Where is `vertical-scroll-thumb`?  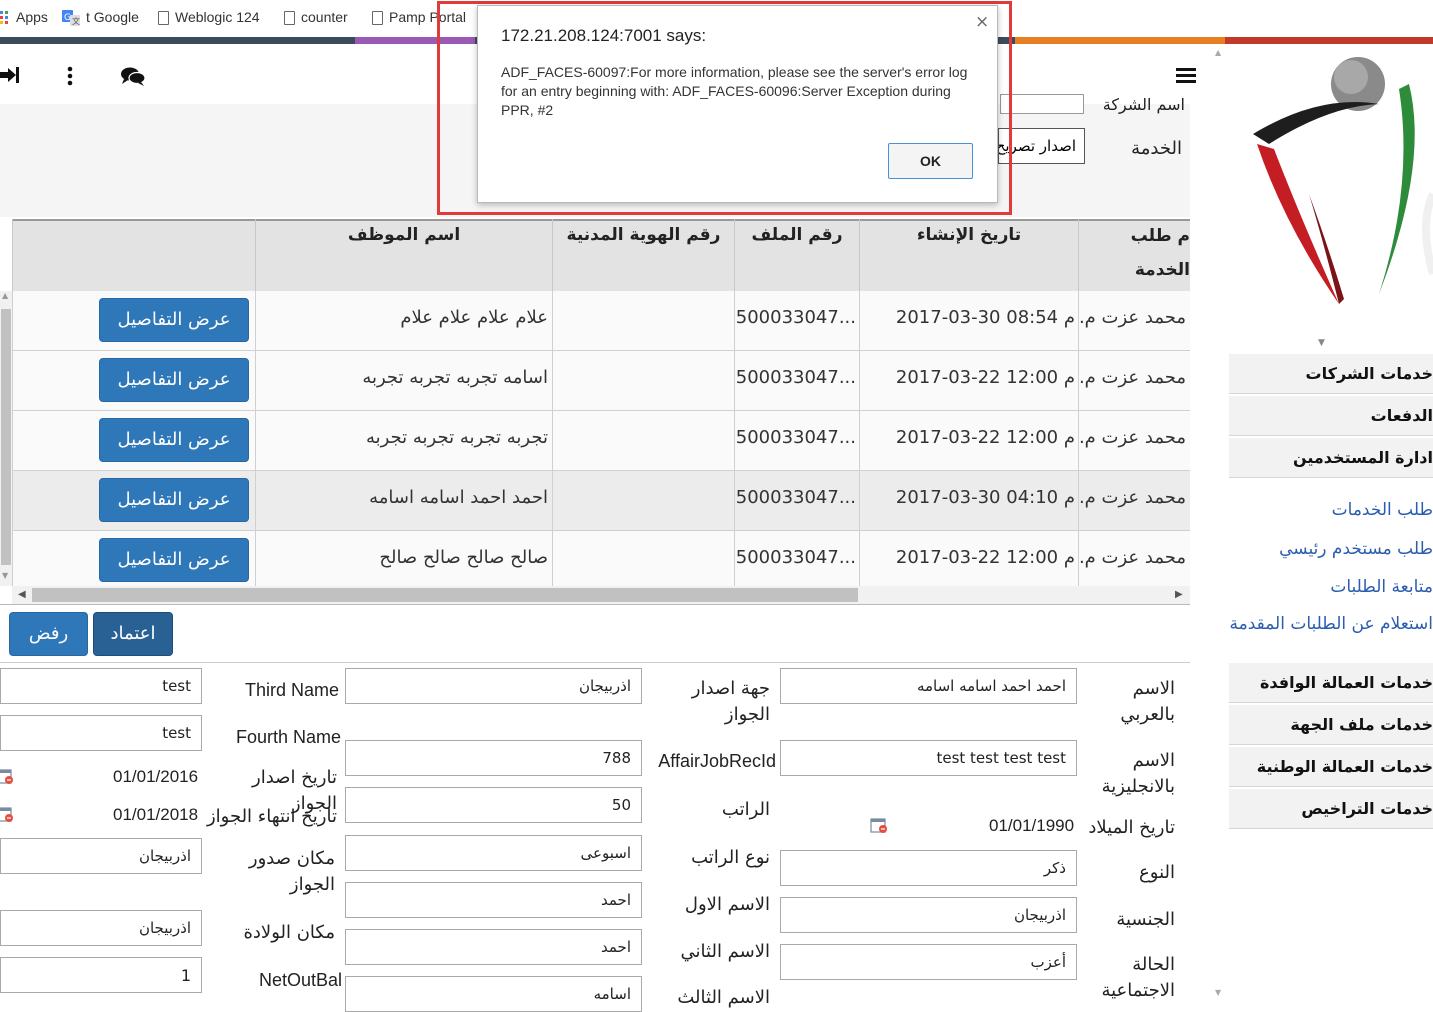
vertical-scroll-thumb is located at coordinates (6, 437).